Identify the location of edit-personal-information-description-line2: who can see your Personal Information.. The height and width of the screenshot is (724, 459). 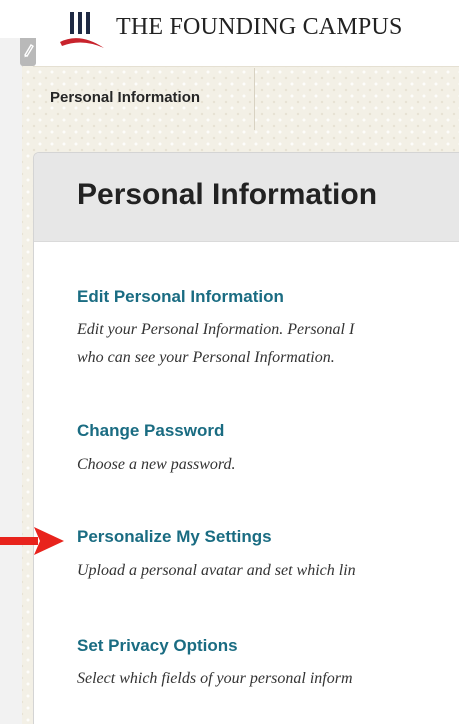
(206, 357).